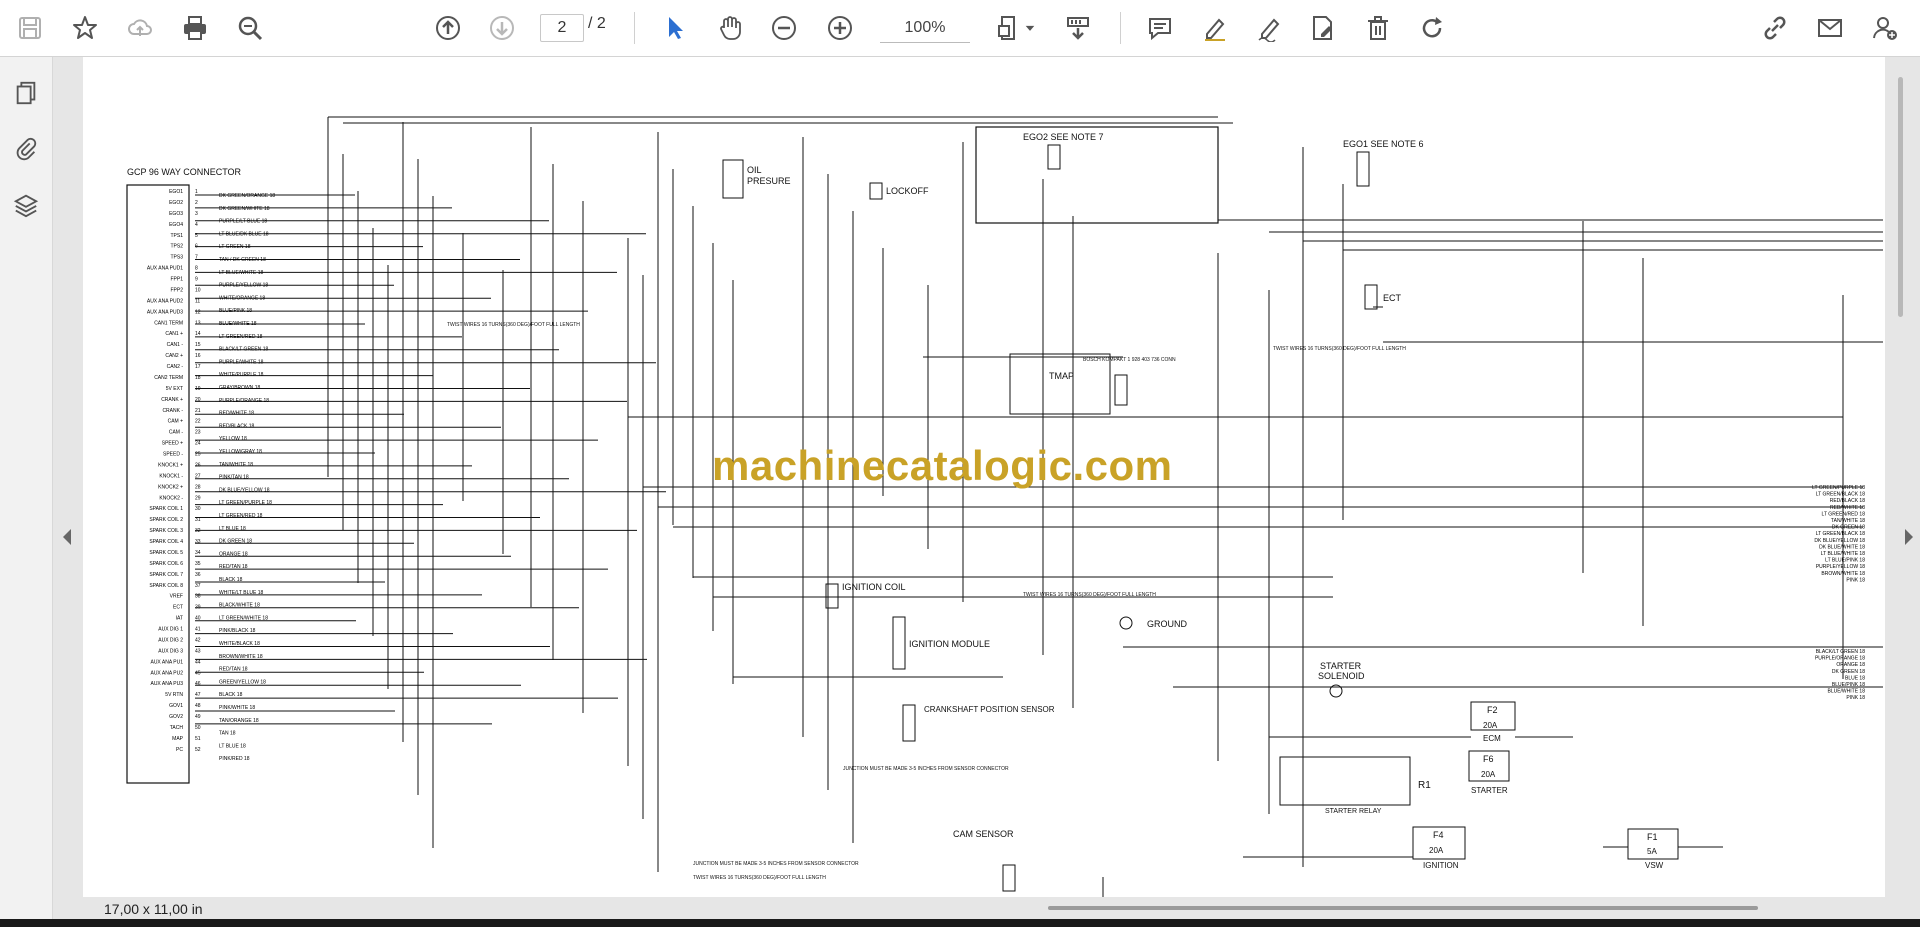 This screenshot has width=1920, height=927. I want to click on f6-label: F6, so click(1488, 759).